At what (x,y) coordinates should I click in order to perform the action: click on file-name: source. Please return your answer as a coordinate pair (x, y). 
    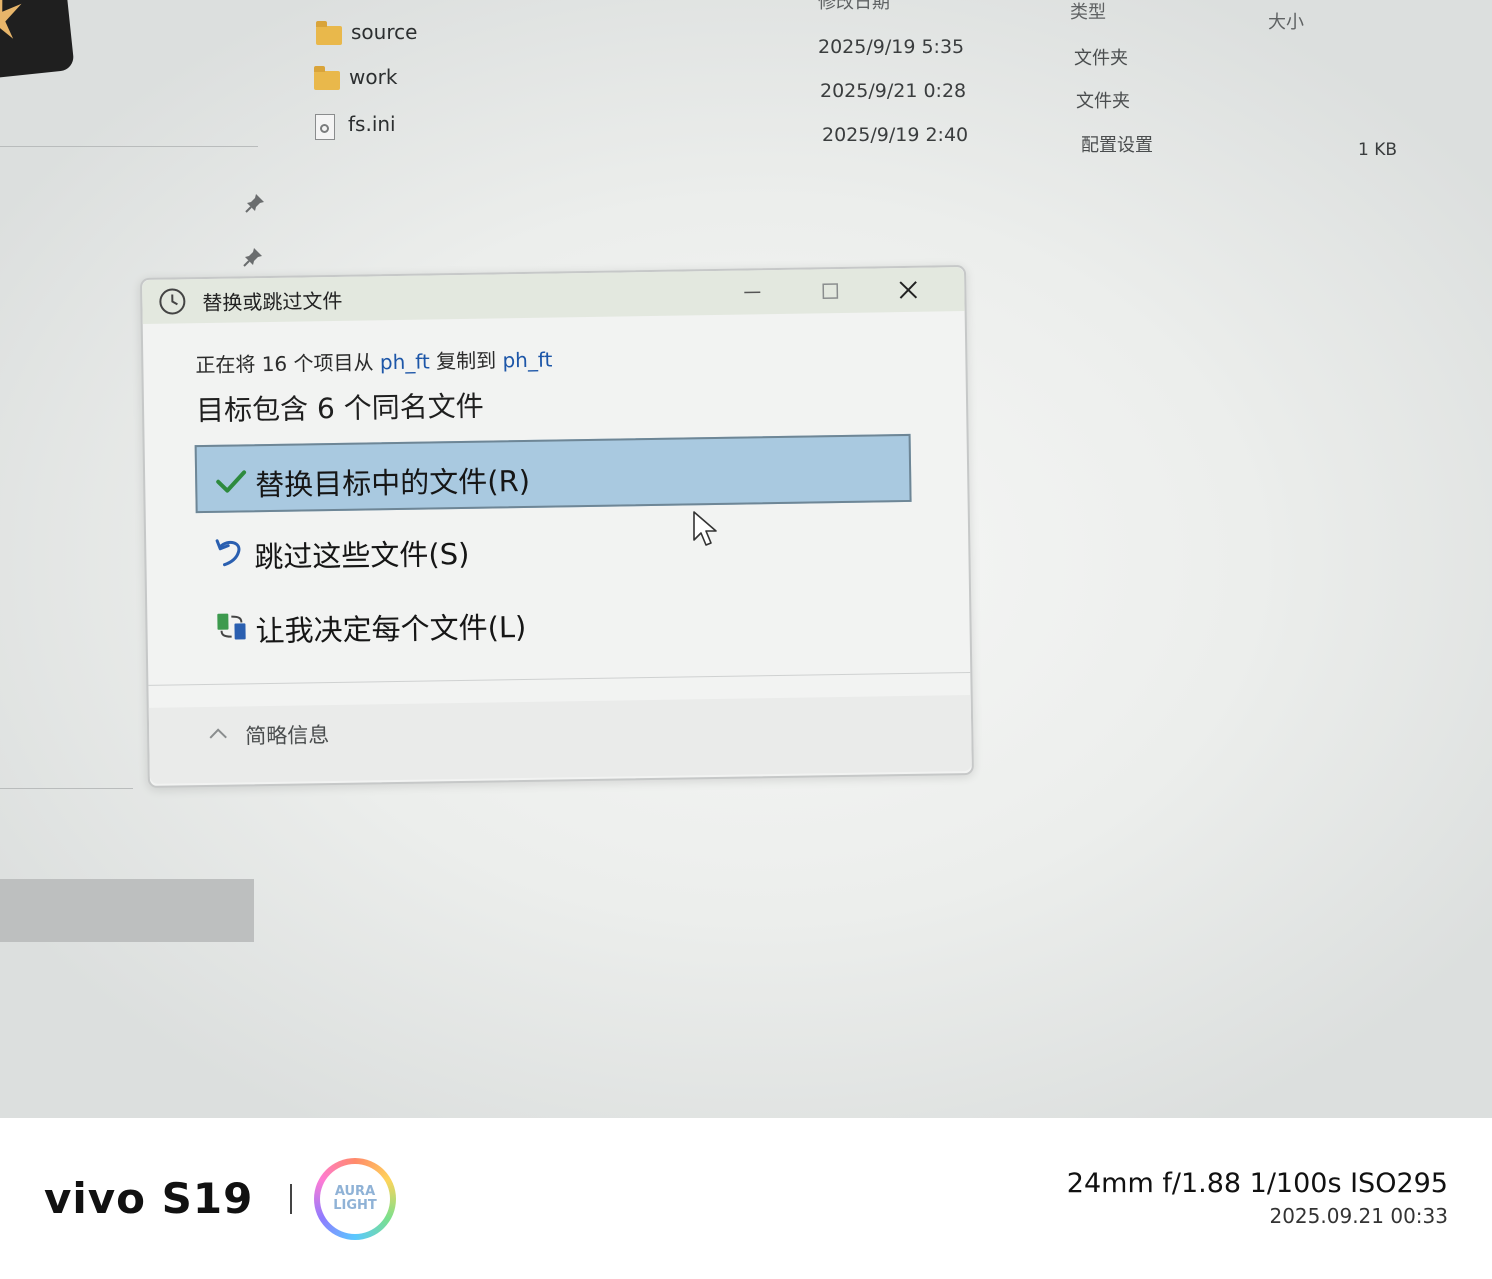
    Looking at the image, I should click on (384, 32).